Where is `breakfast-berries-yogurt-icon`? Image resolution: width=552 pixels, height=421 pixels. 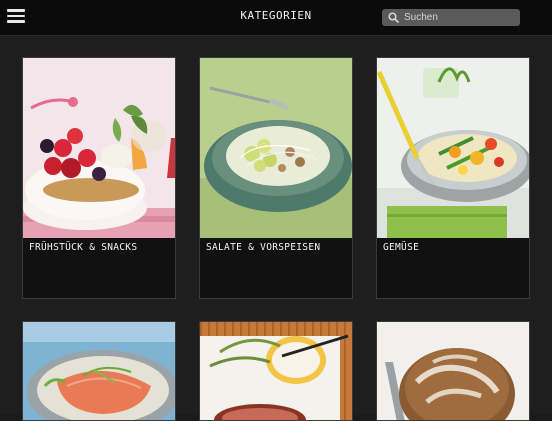
breakfast-berries-yogurt-icon is located at coordinates (99, 148).